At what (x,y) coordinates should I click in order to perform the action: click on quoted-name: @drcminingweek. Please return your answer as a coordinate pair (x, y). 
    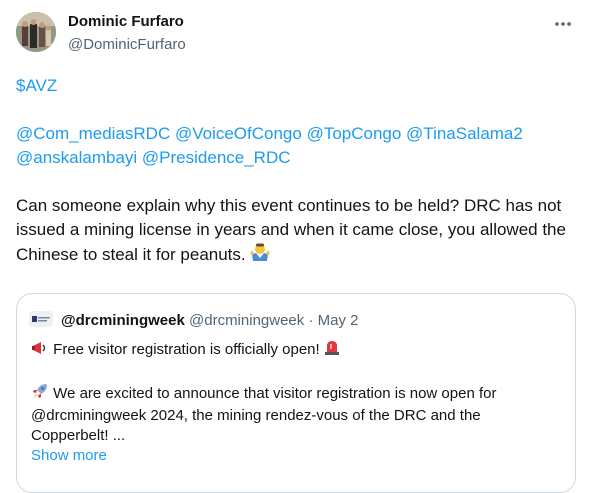
    Looking at the image, I should click on (123, 320).